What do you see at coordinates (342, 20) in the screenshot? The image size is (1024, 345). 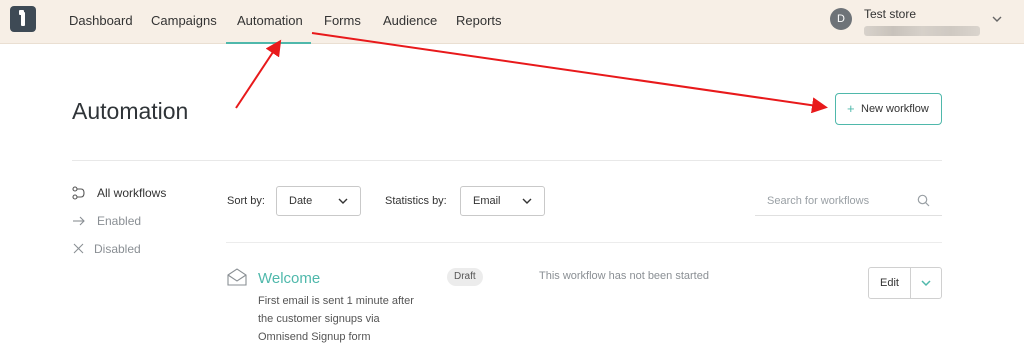 I see `nav-forms: Forms` at bounding box center [342, 20].